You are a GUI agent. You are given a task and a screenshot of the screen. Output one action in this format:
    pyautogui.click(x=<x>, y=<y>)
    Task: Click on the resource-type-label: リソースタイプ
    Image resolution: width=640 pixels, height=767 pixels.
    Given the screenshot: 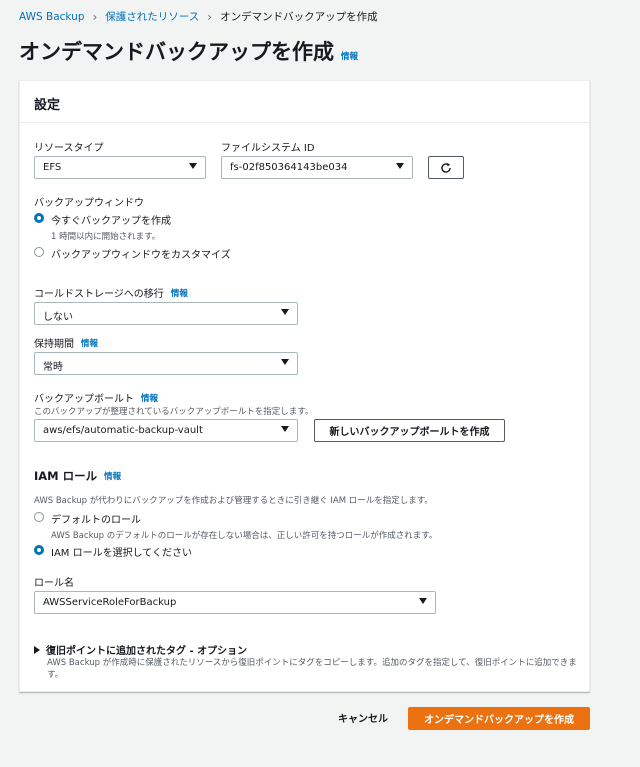 What is the action you would take?
    pyautogui.click(x=69, y=146)
    